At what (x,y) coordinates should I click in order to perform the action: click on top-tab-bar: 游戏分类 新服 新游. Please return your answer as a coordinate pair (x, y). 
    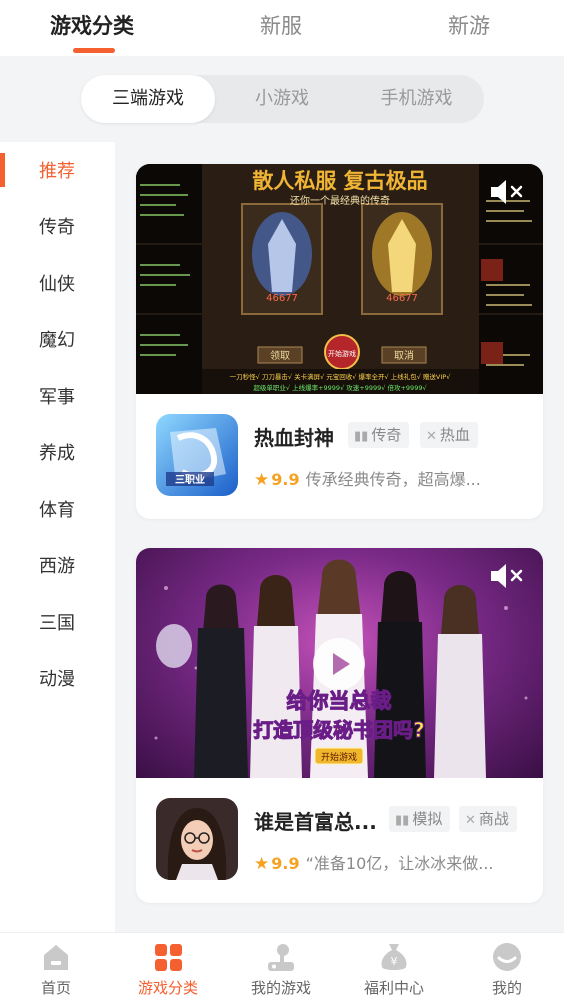
    Looking at the image, I should click on (282, 28).